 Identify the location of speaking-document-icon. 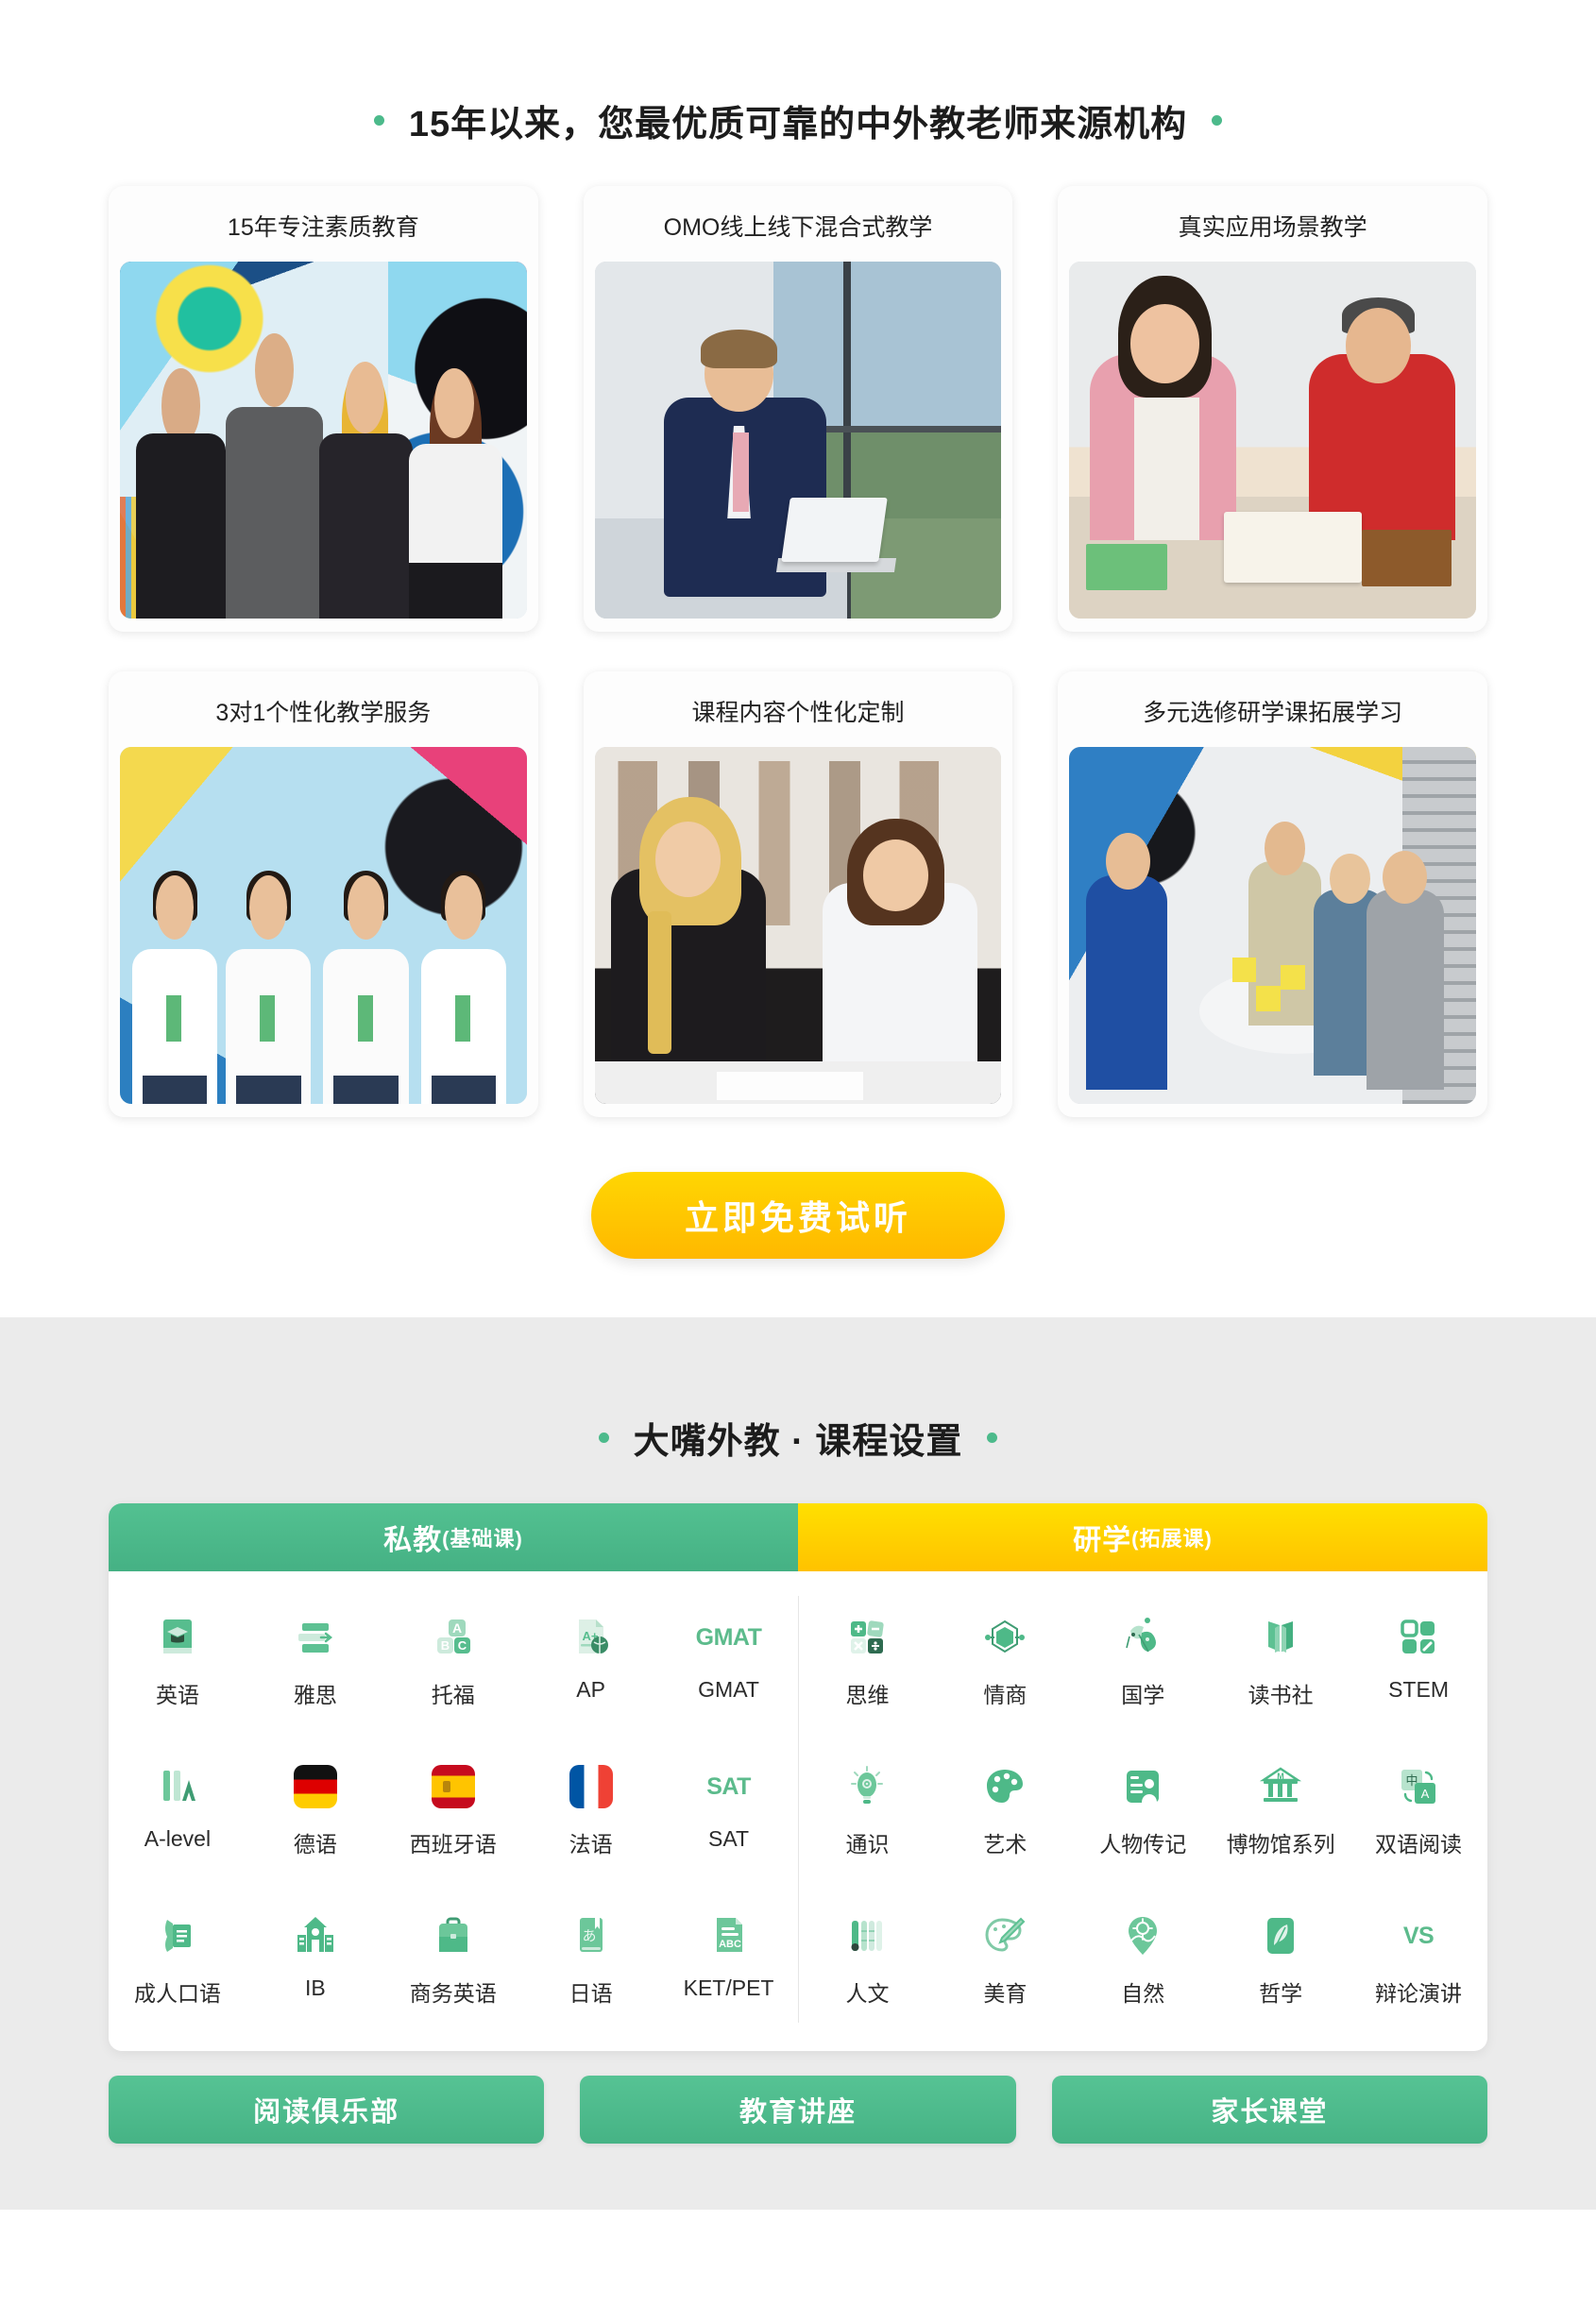
(178, 1935).